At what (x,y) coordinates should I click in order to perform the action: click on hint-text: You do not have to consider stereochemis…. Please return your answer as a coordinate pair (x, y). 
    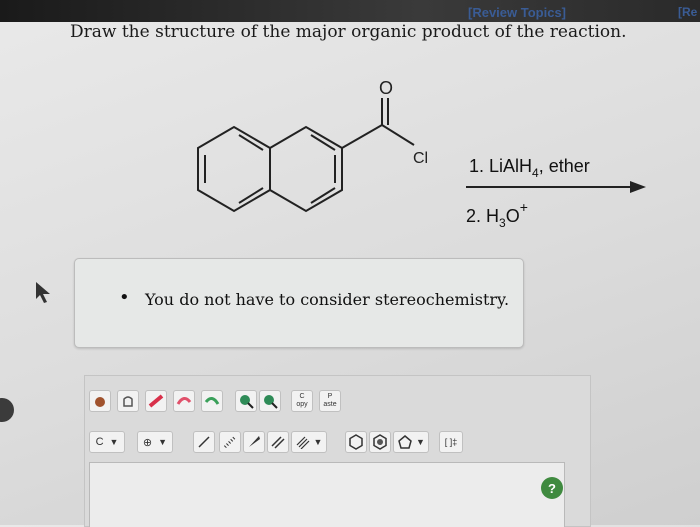
    Looking at the image, I should click on (327, 299).